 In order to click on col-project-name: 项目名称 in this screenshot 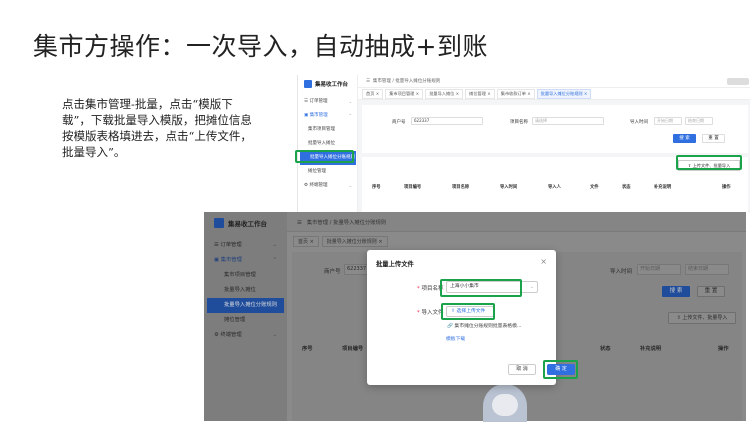, I will do `click(461, 187)`.